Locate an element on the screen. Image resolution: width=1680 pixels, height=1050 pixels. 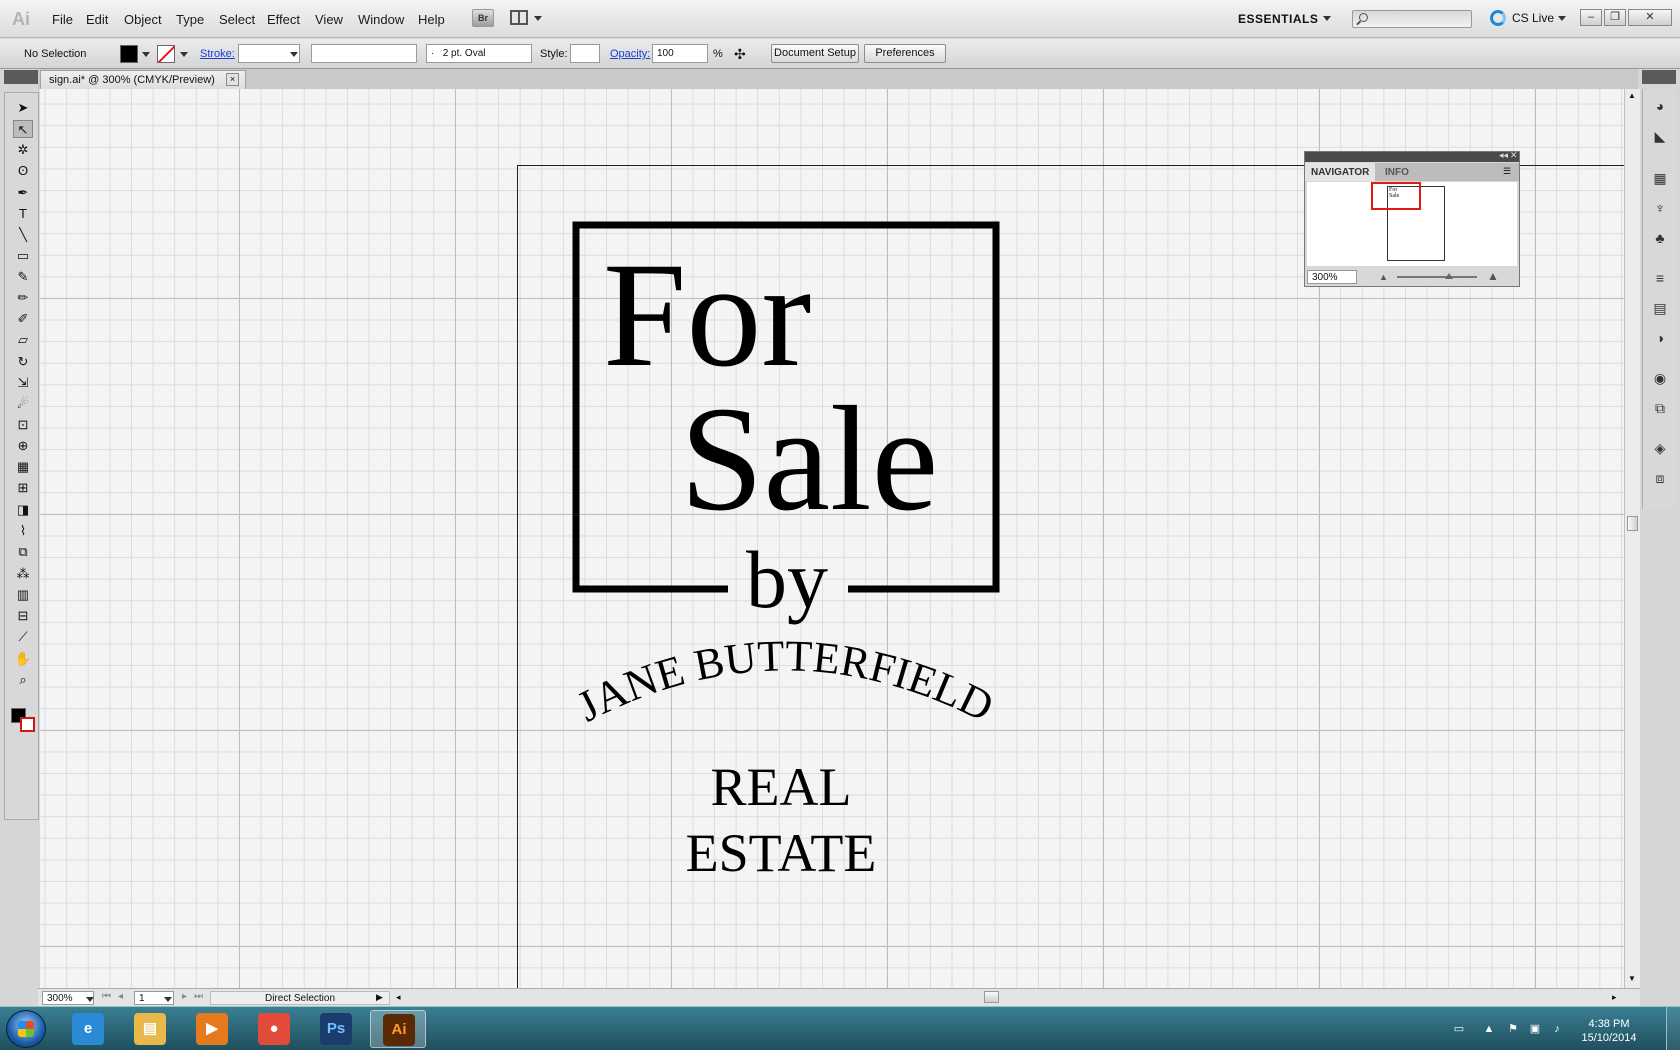
preferences-button: Preferences is located at coordinates (905, 53).